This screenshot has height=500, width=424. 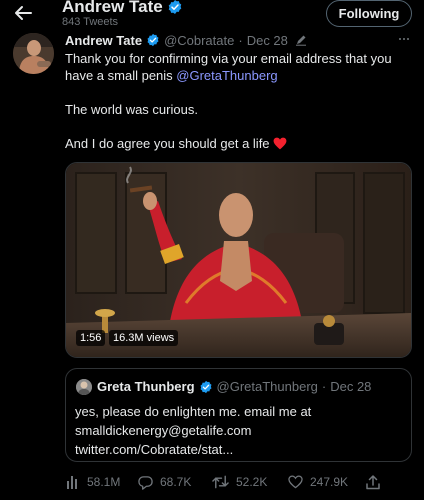 I want to click on reply-count: 68.7K, so click(x=176, y=482).